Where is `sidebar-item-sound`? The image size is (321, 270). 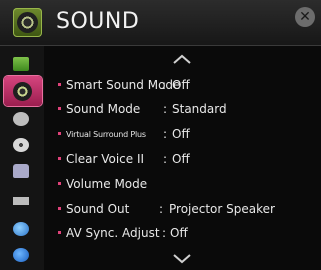 sidebar-item-sound is located at coordinates (23, 91).